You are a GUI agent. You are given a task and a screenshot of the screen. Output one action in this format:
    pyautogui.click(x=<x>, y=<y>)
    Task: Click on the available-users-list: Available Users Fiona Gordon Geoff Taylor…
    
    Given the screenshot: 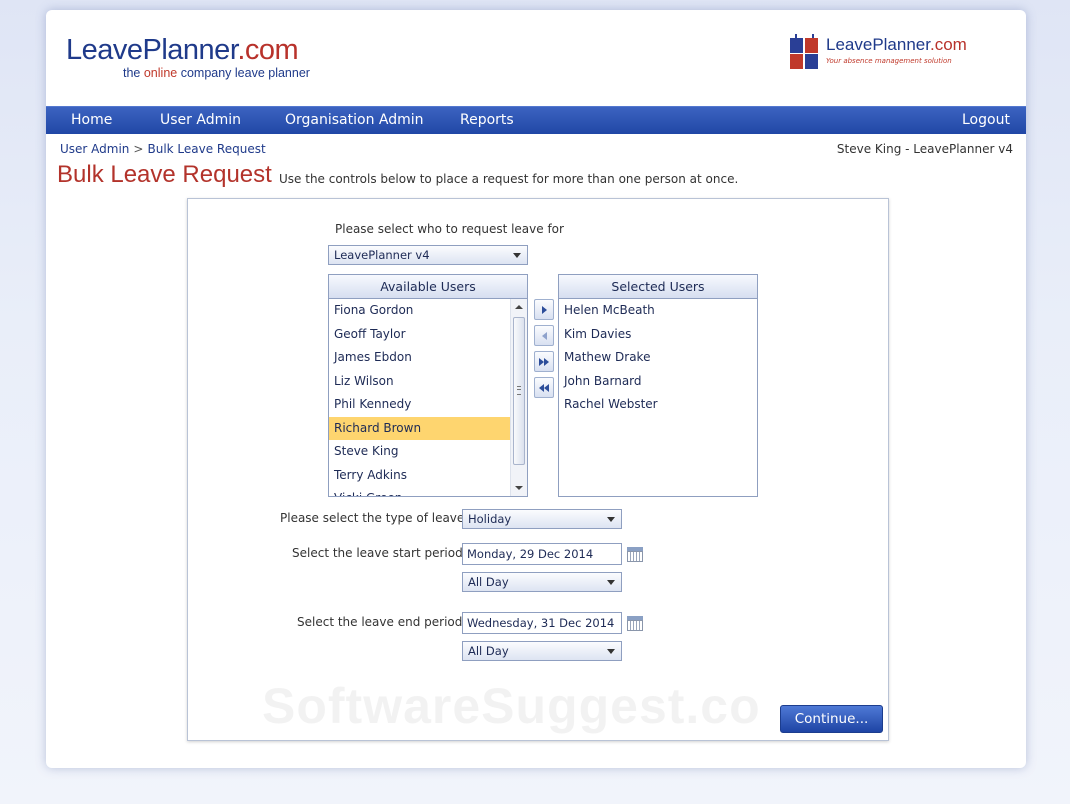 What is the action you would take?
    pyautogui.click(x=428, y=385)
    